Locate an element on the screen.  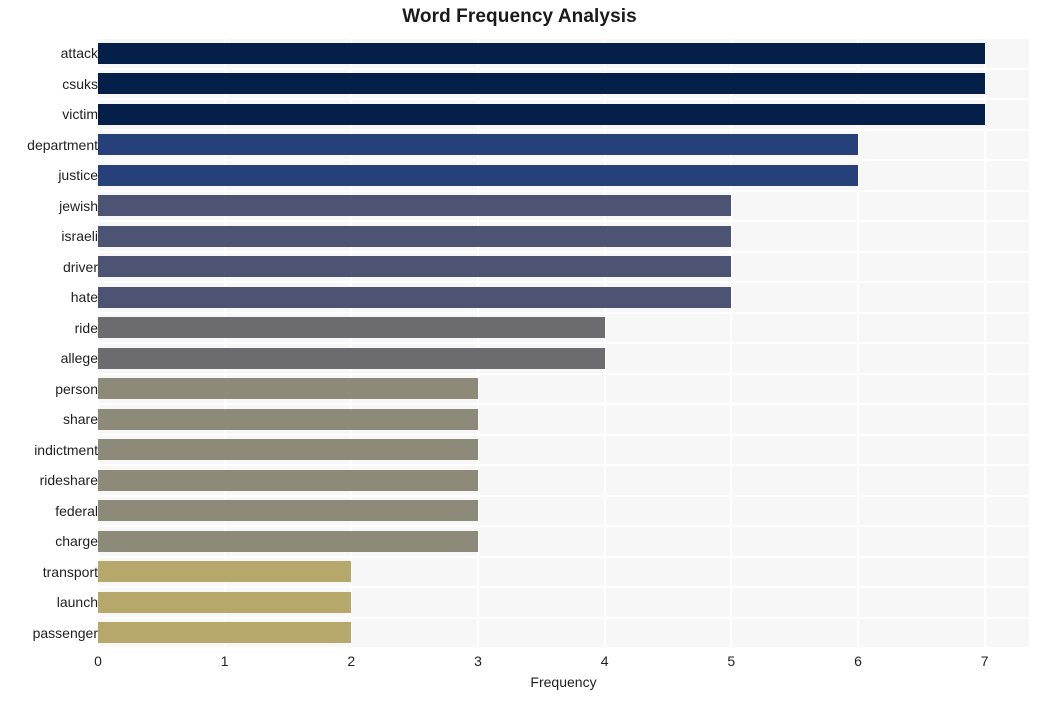
y-tick-label: jewish is located at coordinates (78, 205).